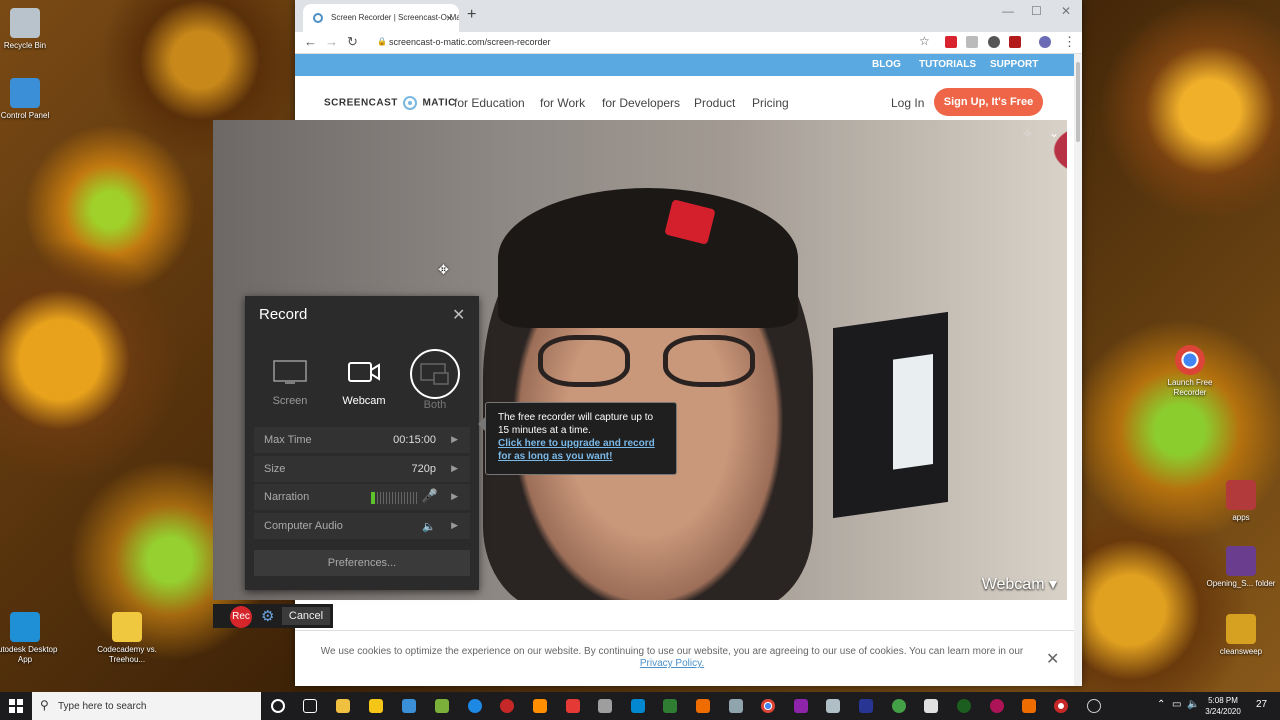 This screenshot has width=1280, height=720. I want to click on mode-webcam-button: Webcam, so click(364, 377).